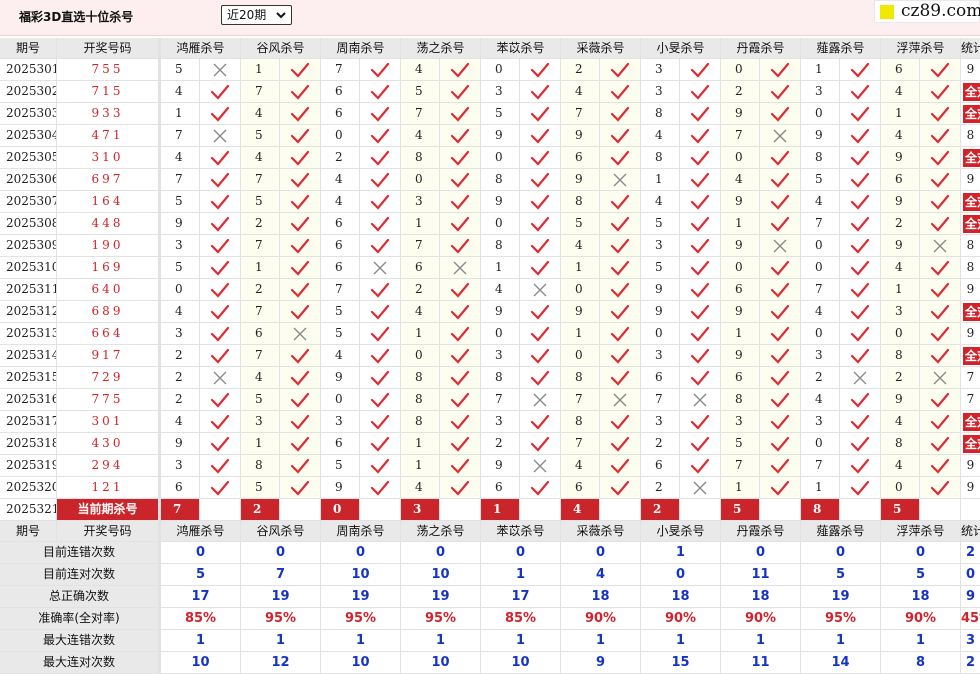  Describe the element at coordinates (620, 180) in the screenshot. I see `cross-icon` at that location.